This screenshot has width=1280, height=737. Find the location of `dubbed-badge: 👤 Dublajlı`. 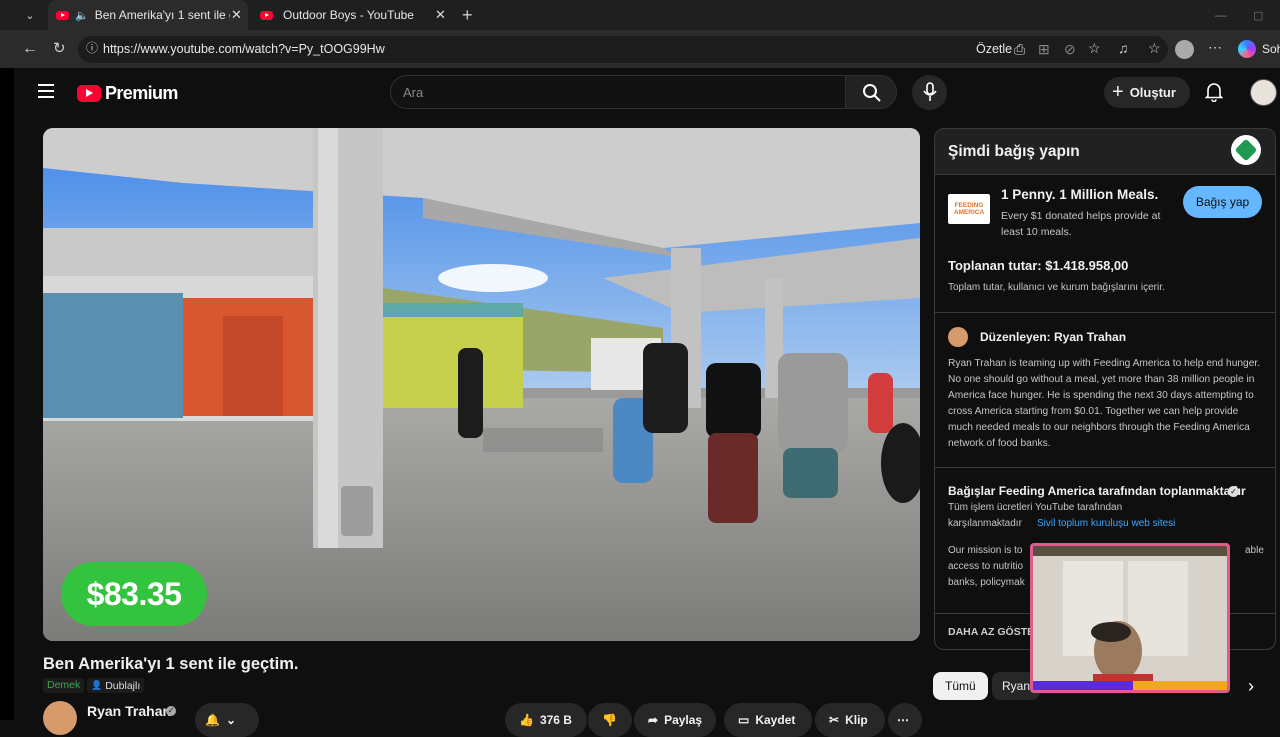

dubbed-badge: 👤 Dublajlı is located at coordinates (116, 685).